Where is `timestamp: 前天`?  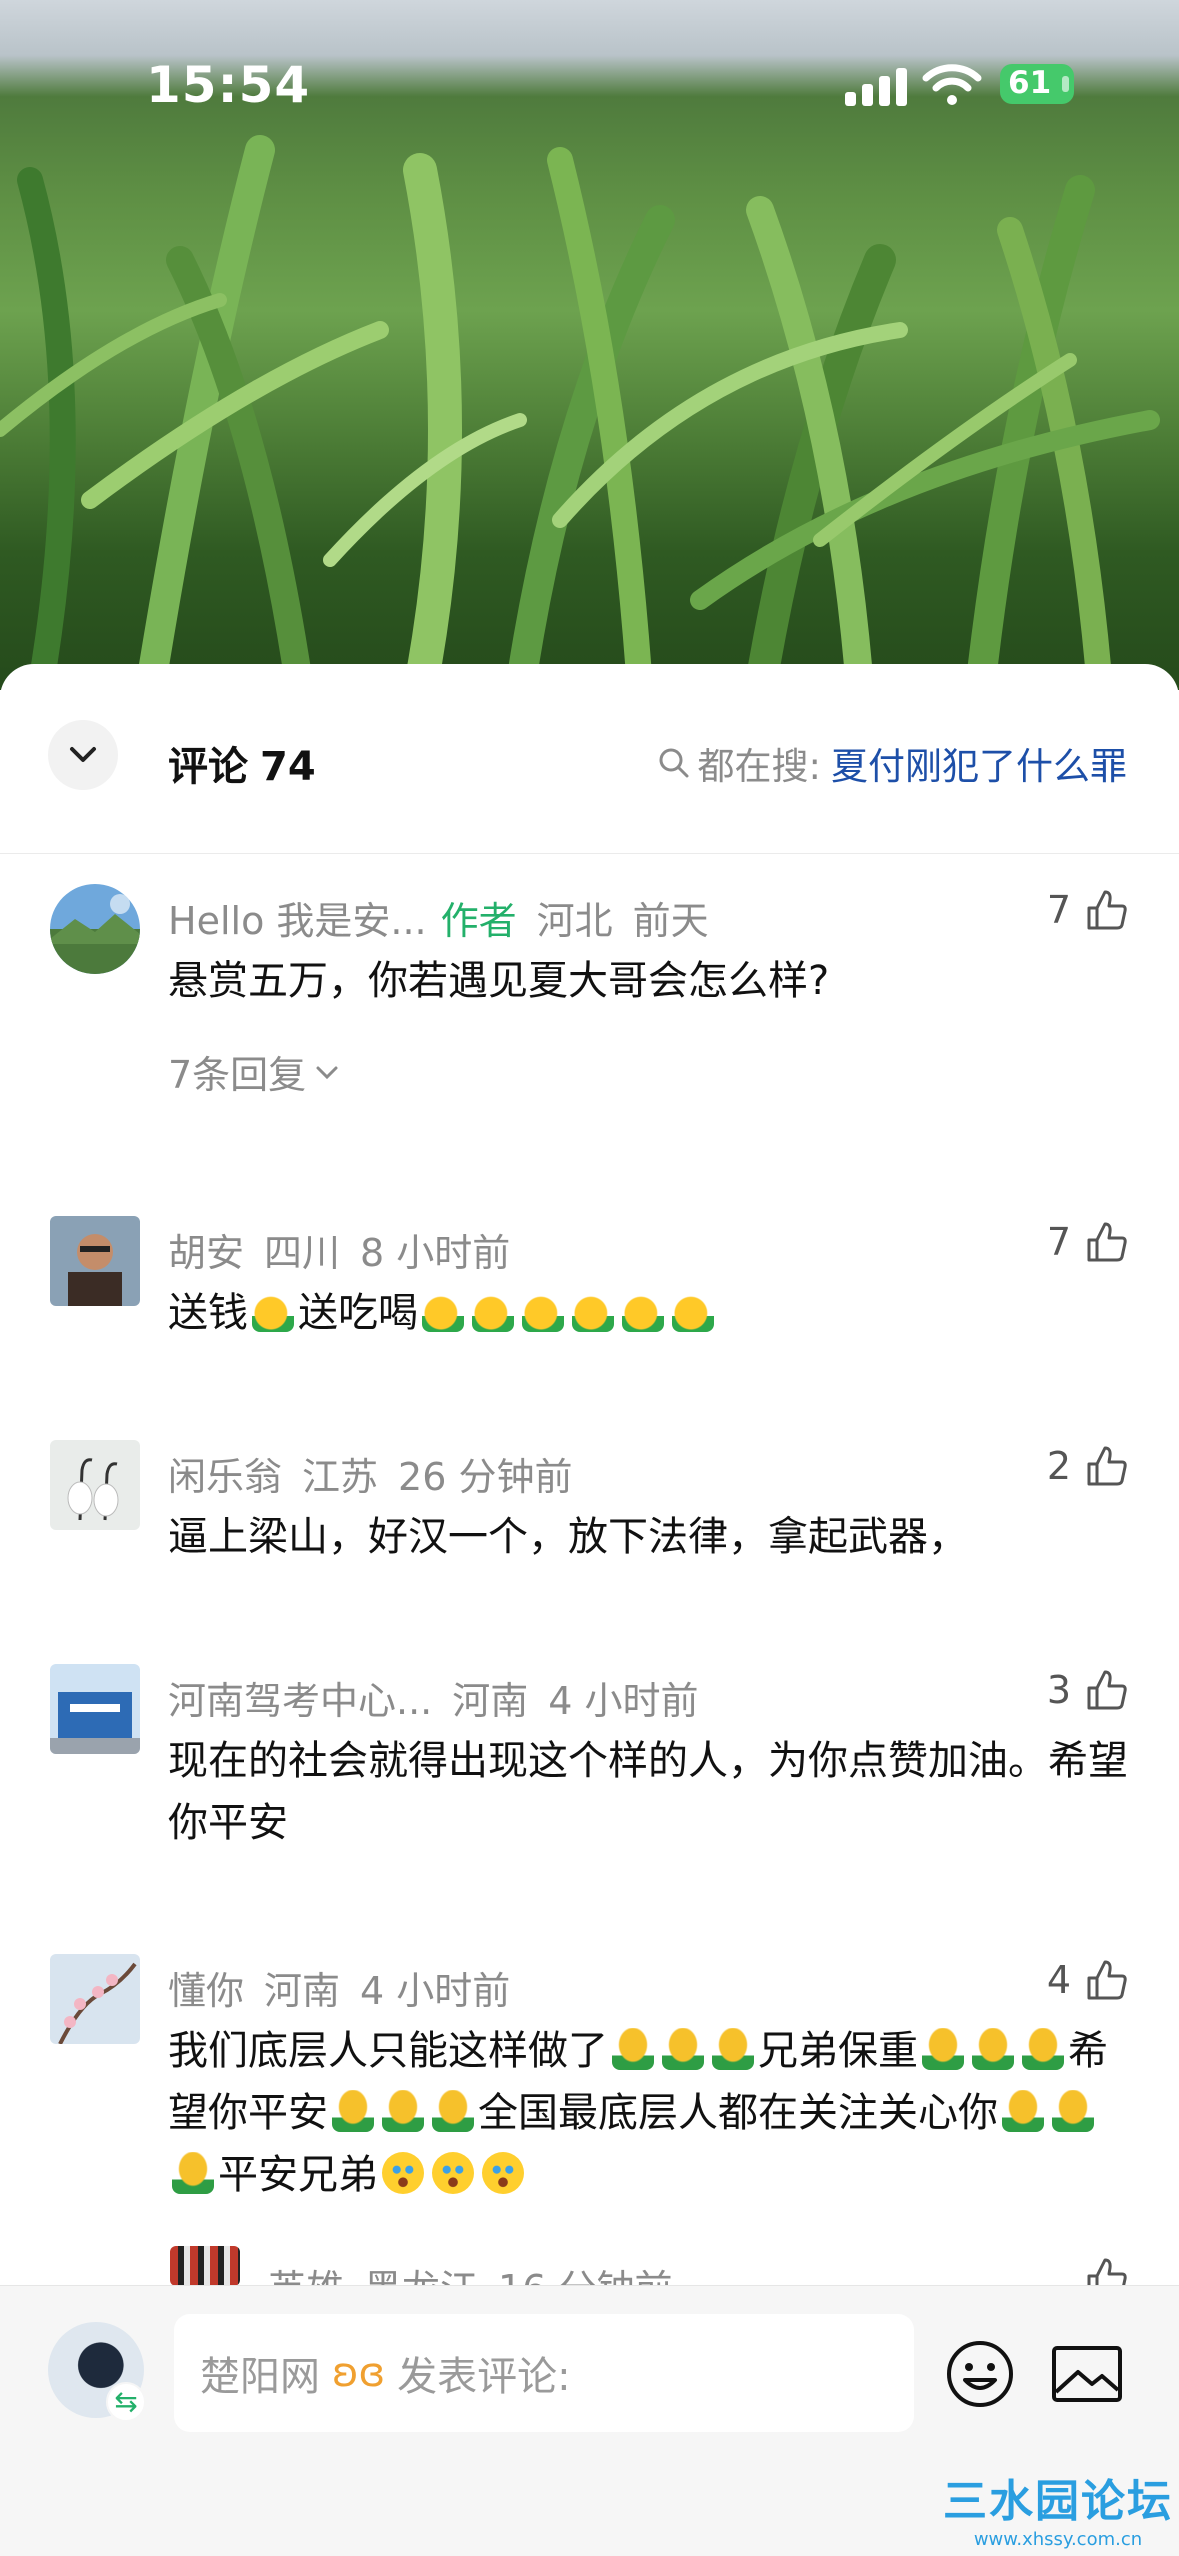 timestamp: 前天 is located at coordinates (670, 921).